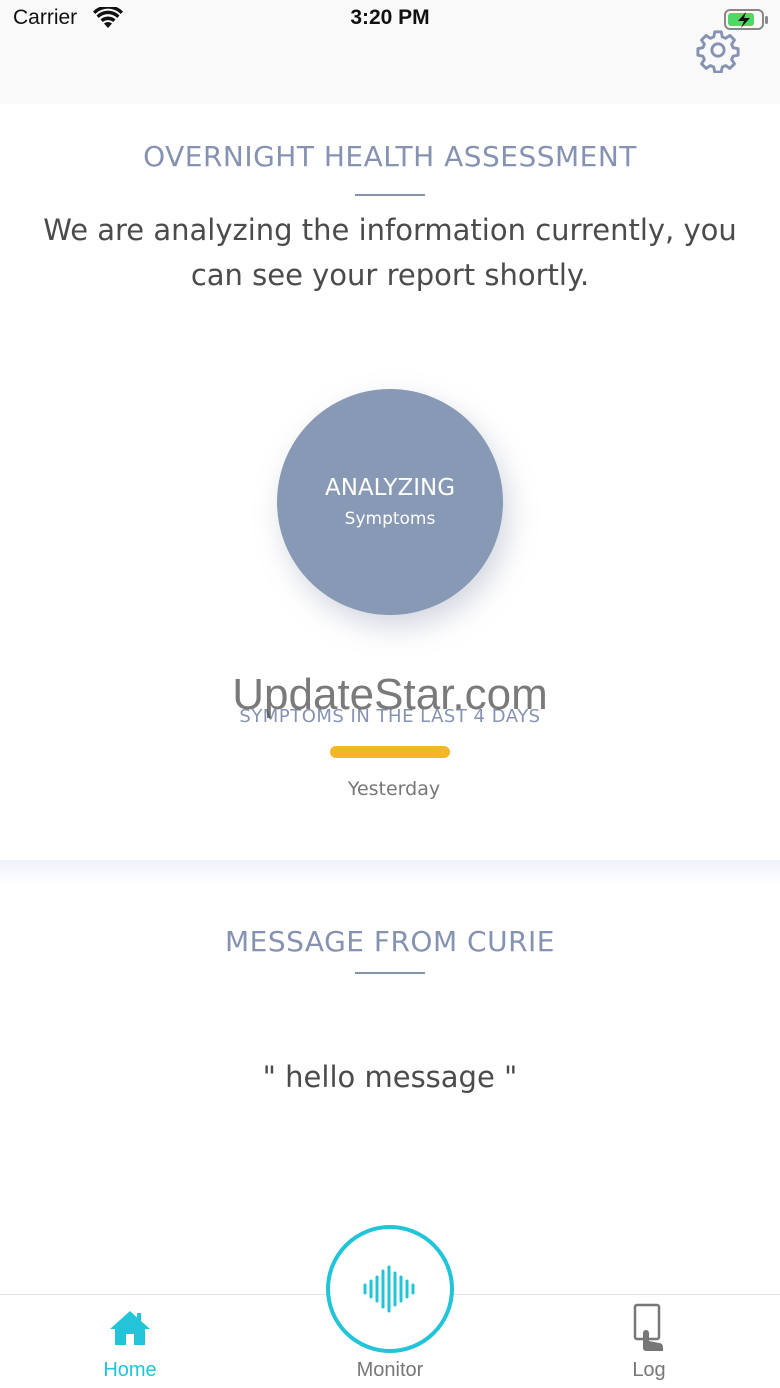 This screenshot has width=780, height=1388. I want to click on symptoms-sub-label: Symptoms, so click(390, 519).